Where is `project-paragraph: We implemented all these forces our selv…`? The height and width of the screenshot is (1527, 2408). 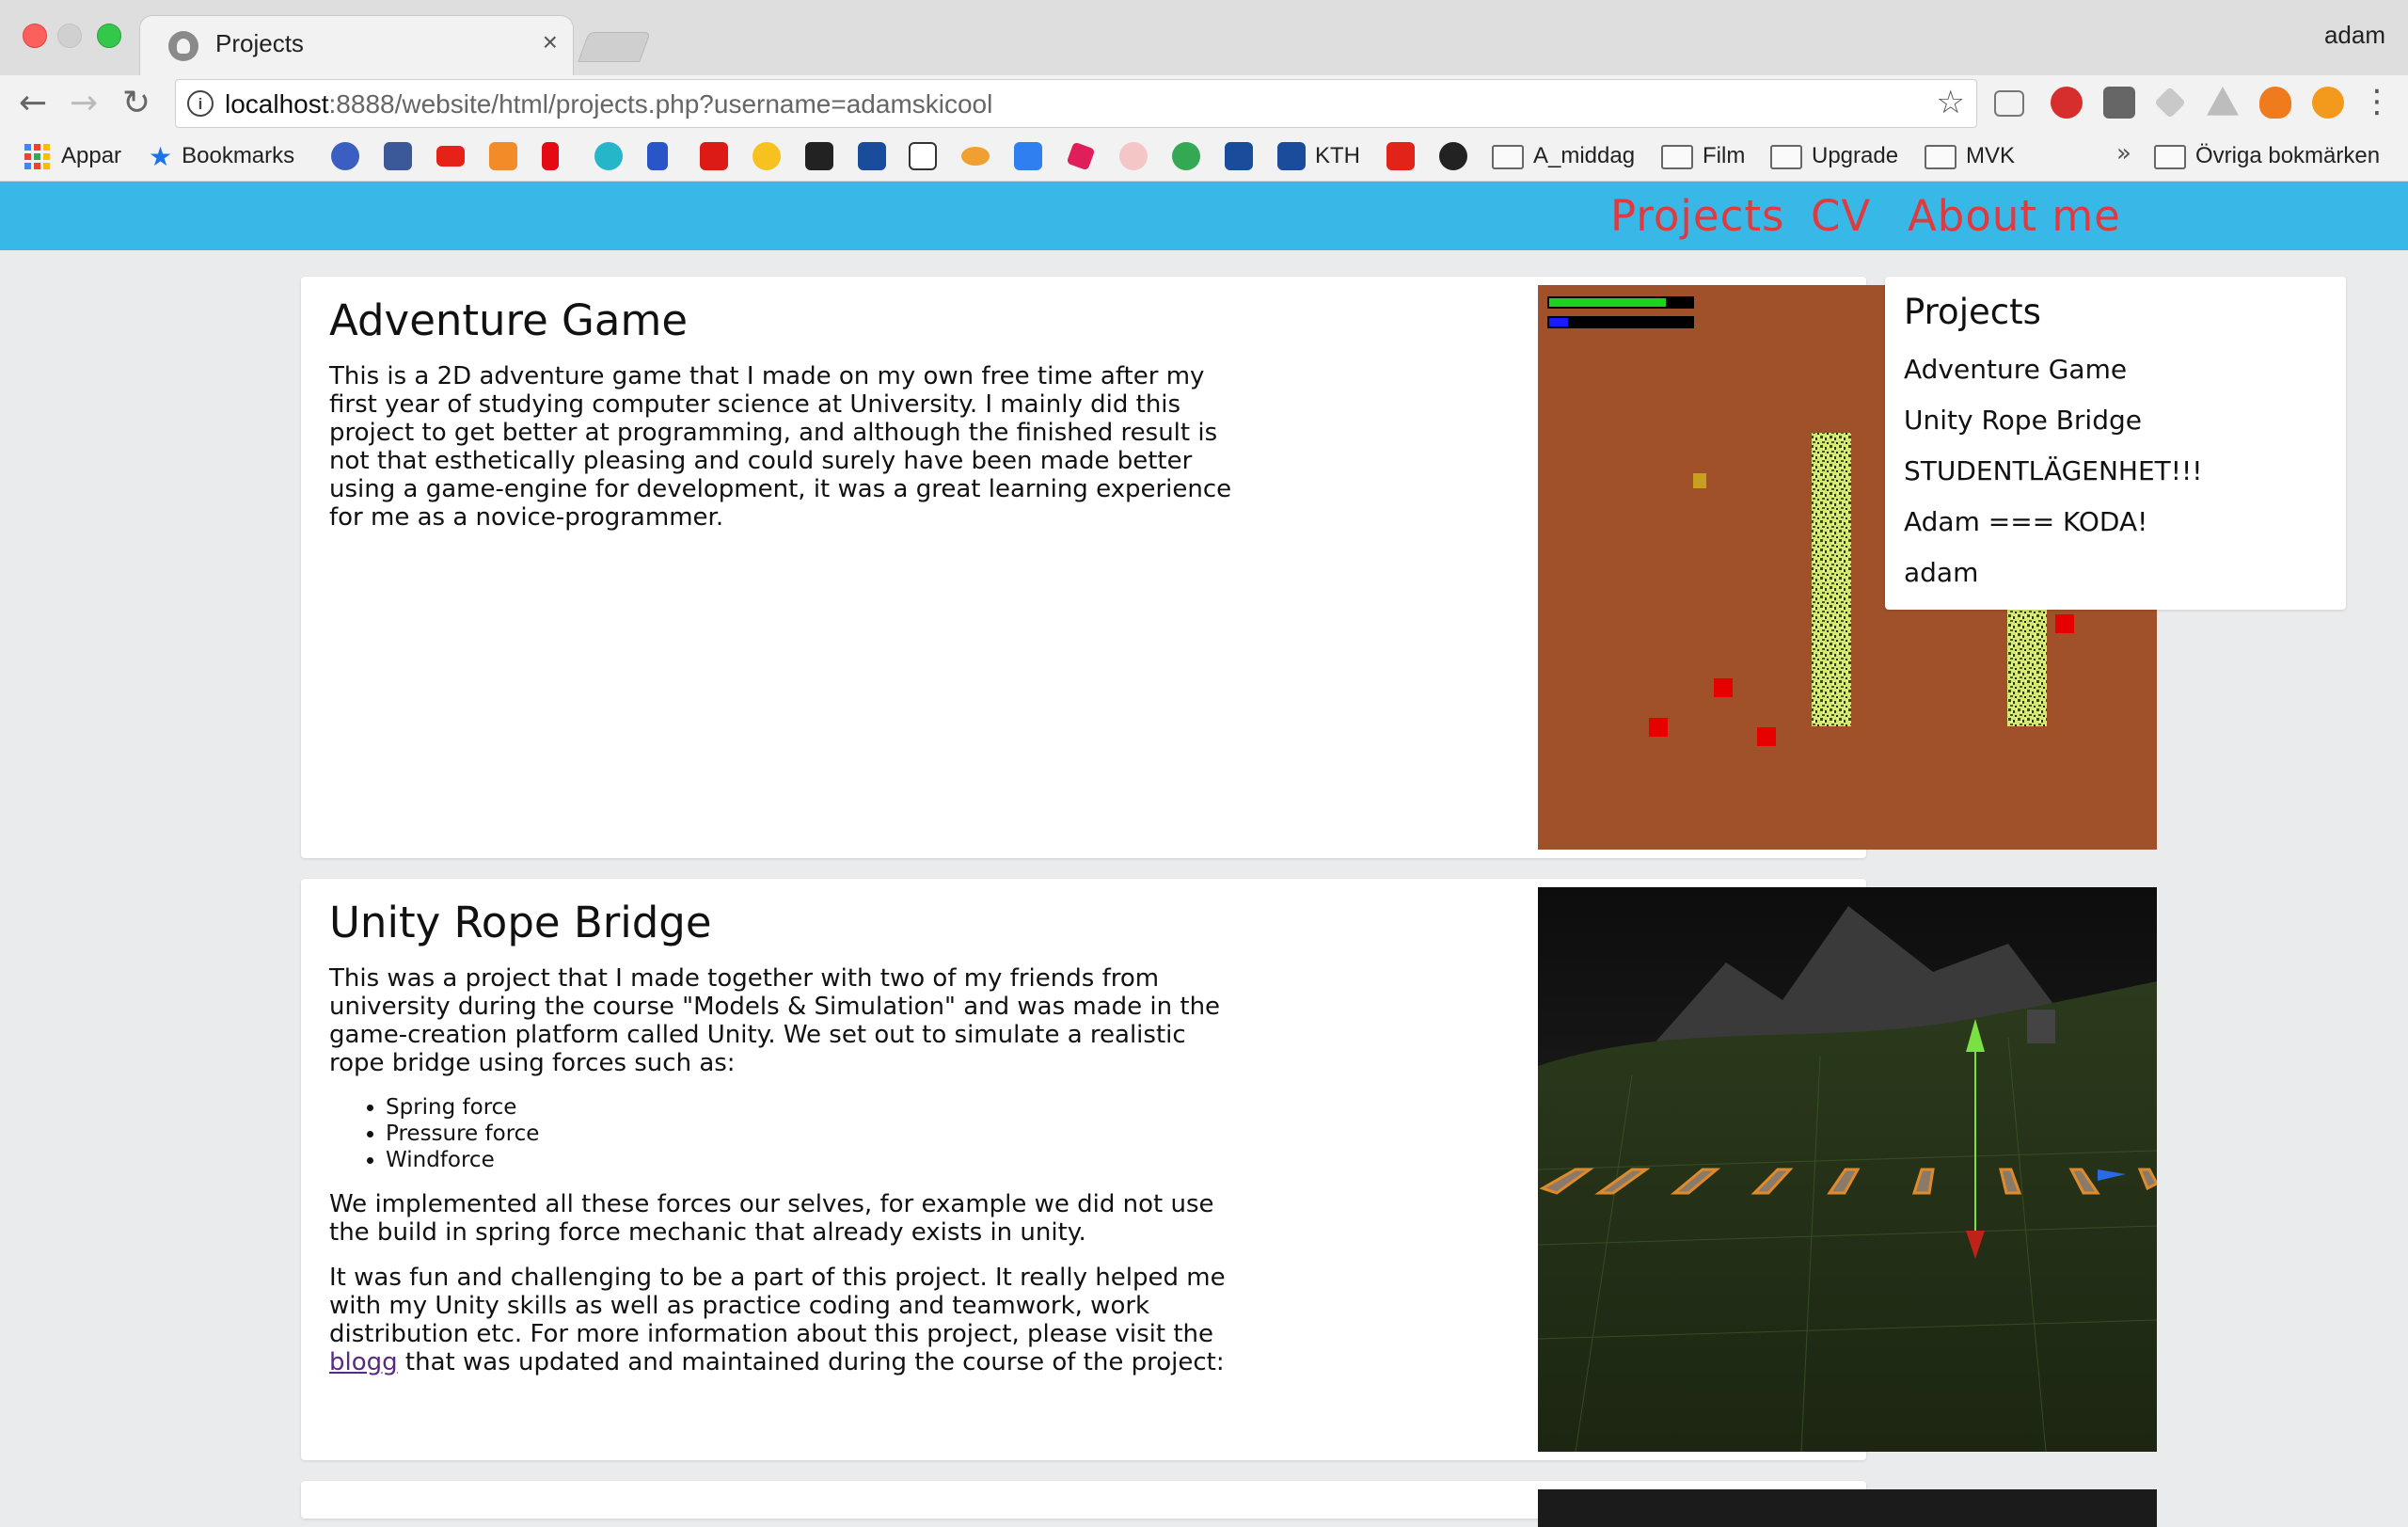 project-paragraph: We implemented all these forces our selv… is located at coordinates (772, 1218).